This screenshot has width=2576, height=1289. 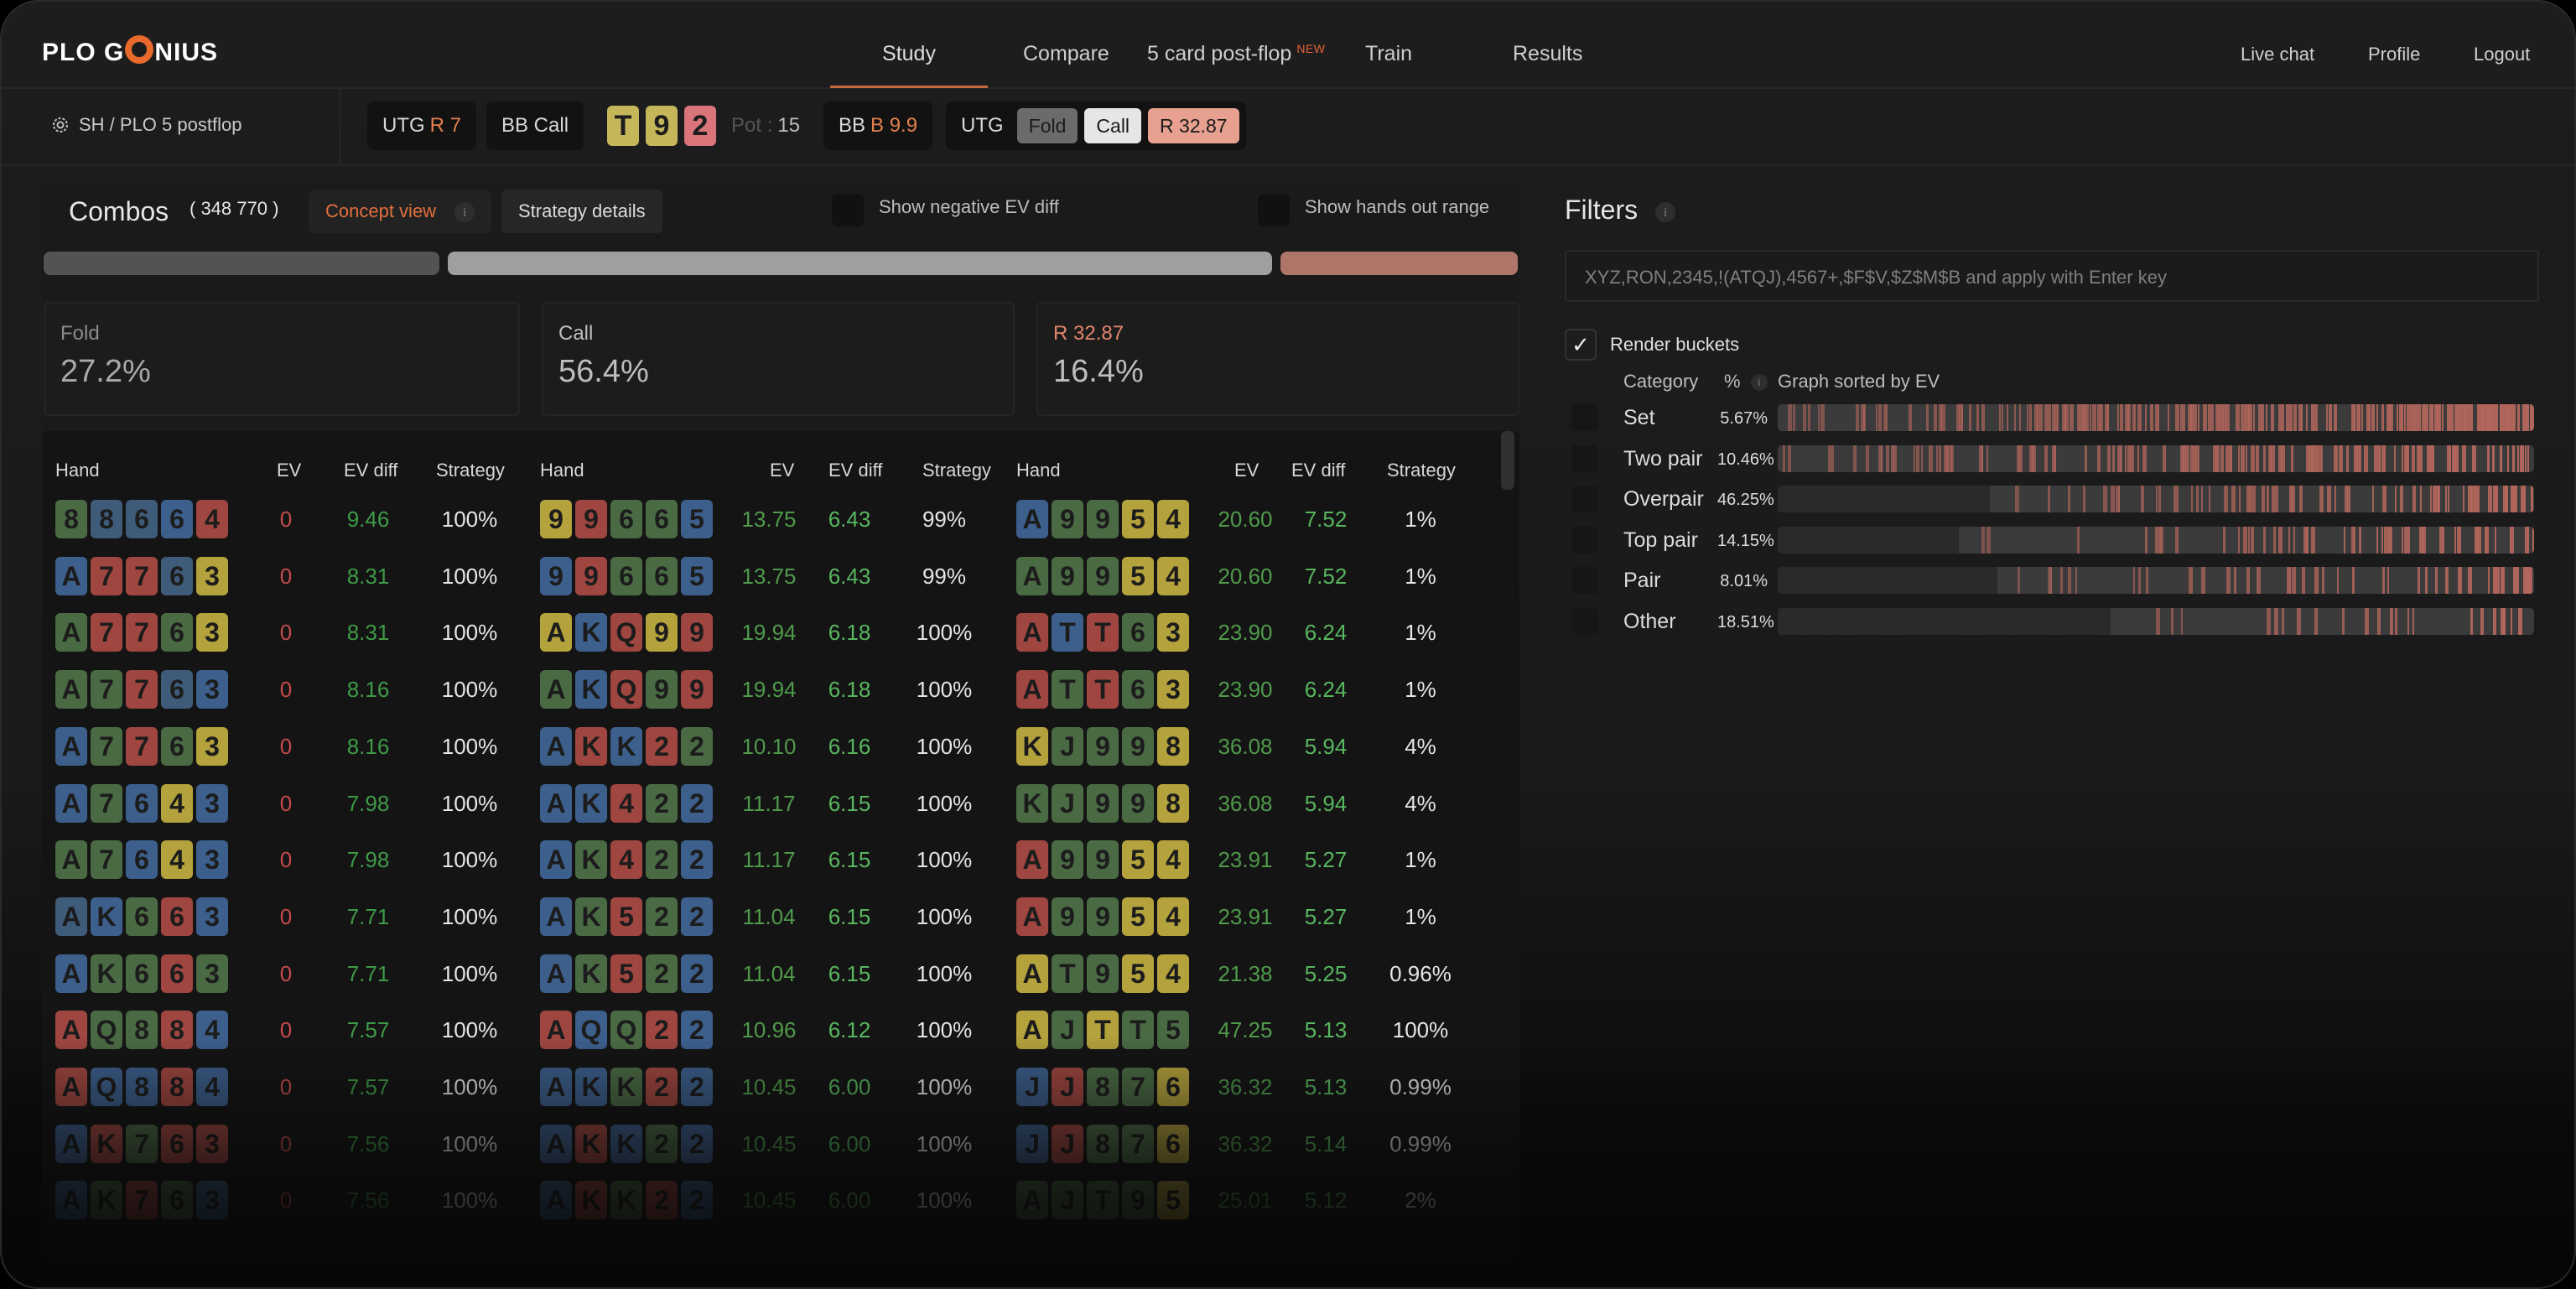 I want to click on hand-cards: AJT95, so click(x=1102, y=1200).